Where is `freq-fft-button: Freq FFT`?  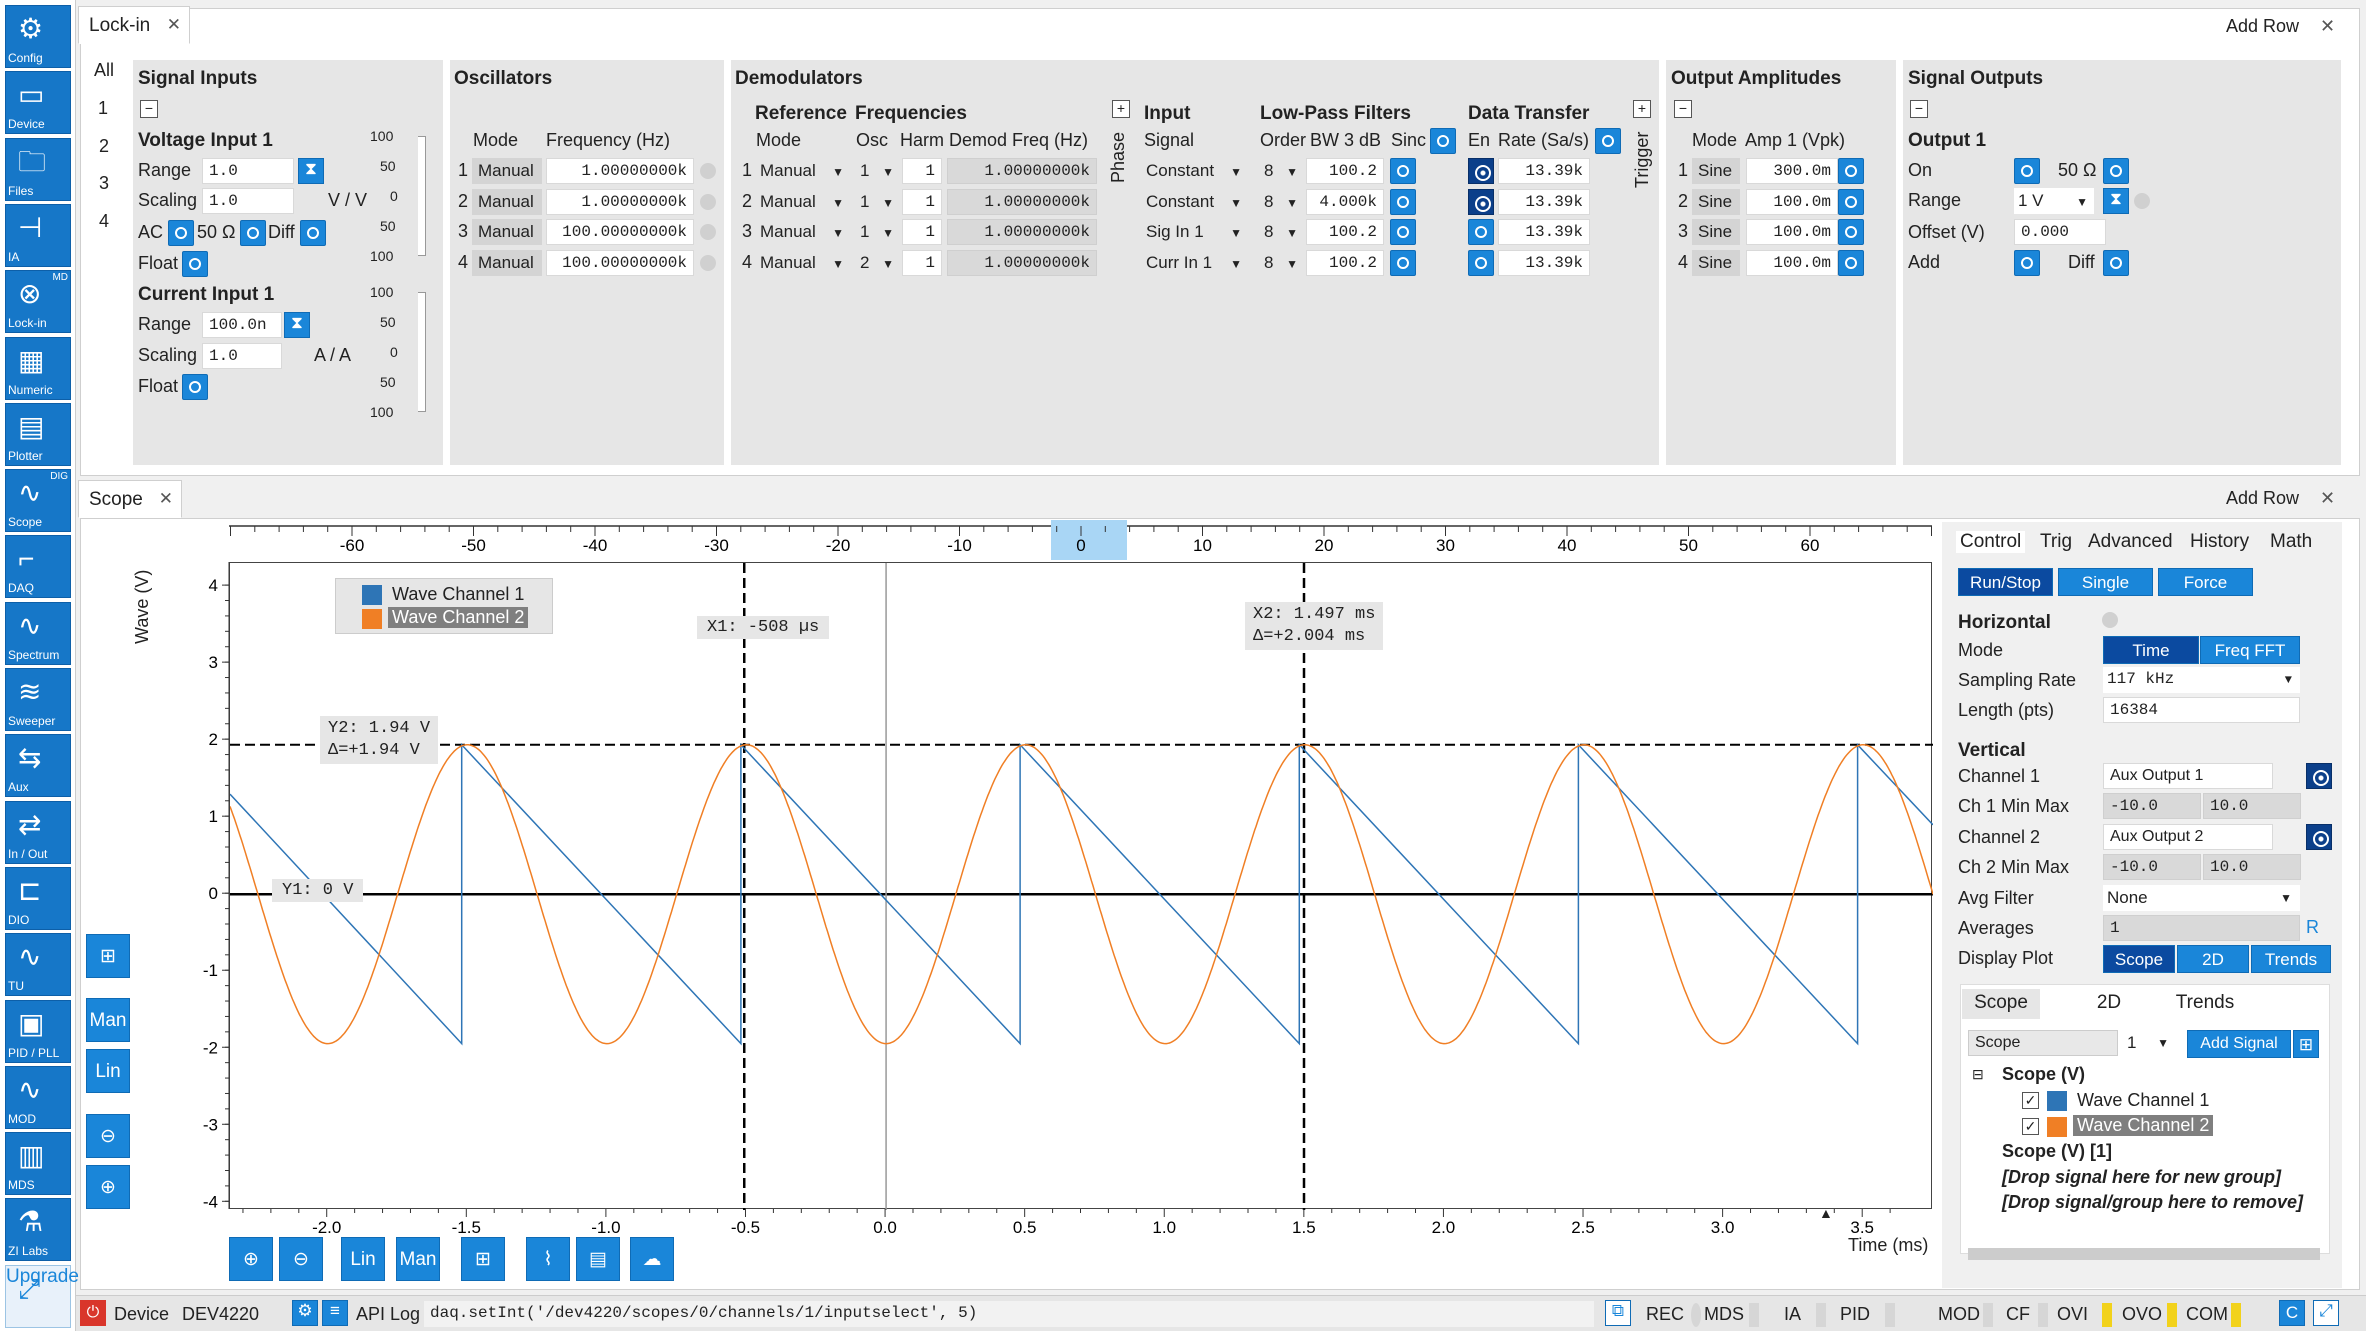 freq-fft-button: Freq FFT is located at coordinates (2250, 650).